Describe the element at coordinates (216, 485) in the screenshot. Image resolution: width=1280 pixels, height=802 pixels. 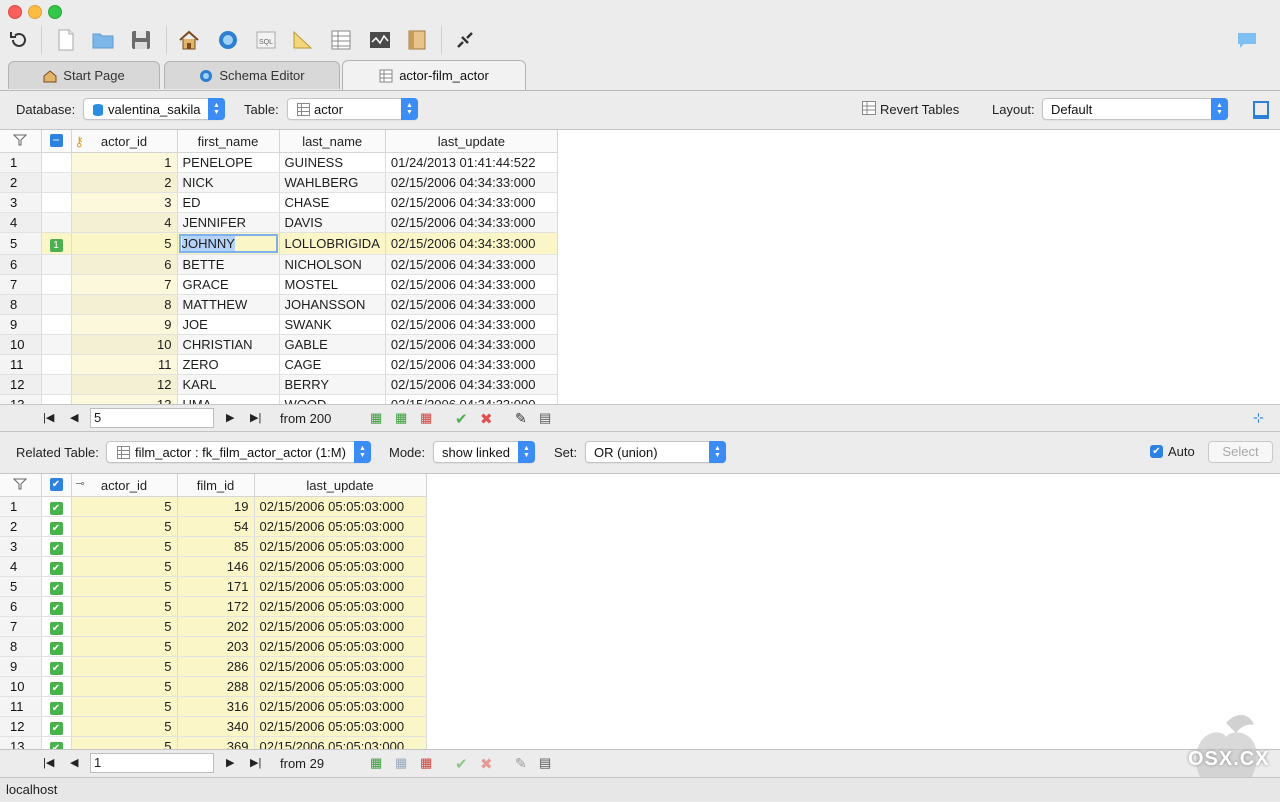
I see `column-header: film_id` at that location.